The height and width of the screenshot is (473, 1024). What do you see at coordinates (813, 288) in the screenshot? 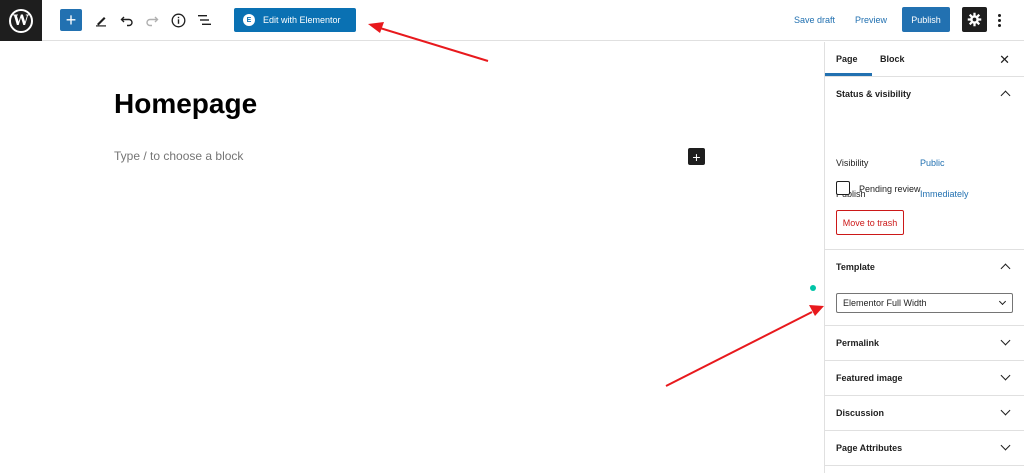
I see `resize-handle` at bounding box center [813, 288].